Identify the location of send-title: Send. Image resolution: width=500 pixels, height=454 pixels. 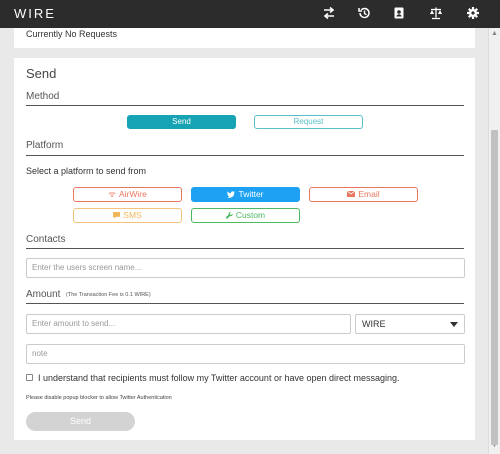
(41, 73).